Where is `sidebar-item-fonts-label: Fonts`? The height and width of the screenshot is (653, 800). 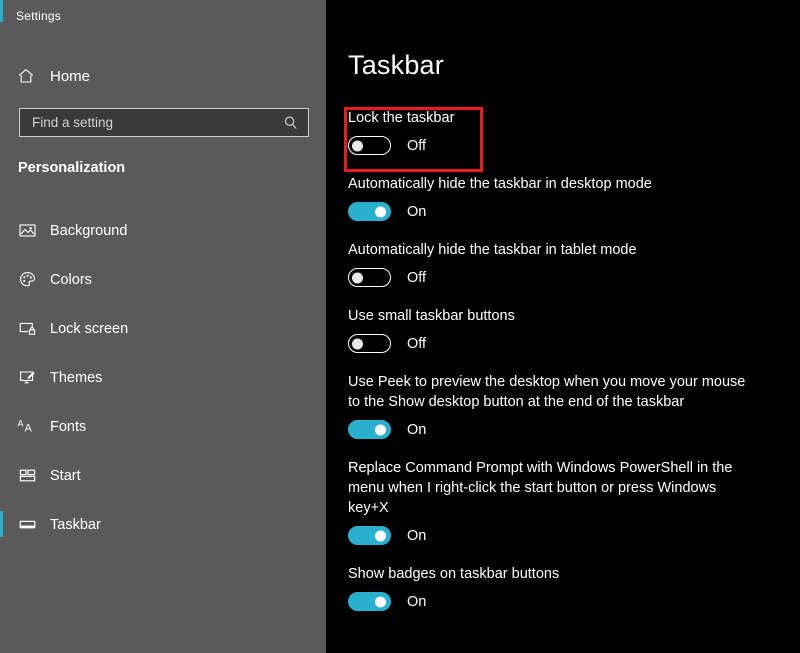 sidebar-item-fonts-label: Fonts is located at coordinates (68, 426).